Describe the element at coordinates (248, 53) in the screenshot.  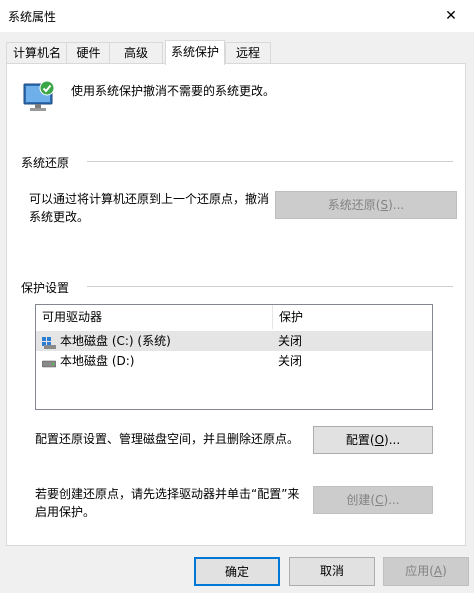
I see `tab-remote: 远程` at that location.